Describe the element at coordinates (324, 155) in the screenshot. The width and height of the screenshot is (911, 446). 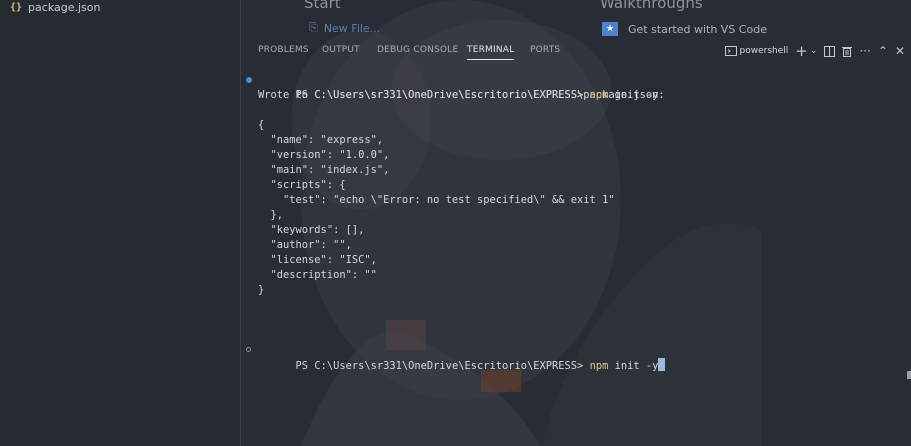
I see `output-line: "version": "1.0.0",` at that location.